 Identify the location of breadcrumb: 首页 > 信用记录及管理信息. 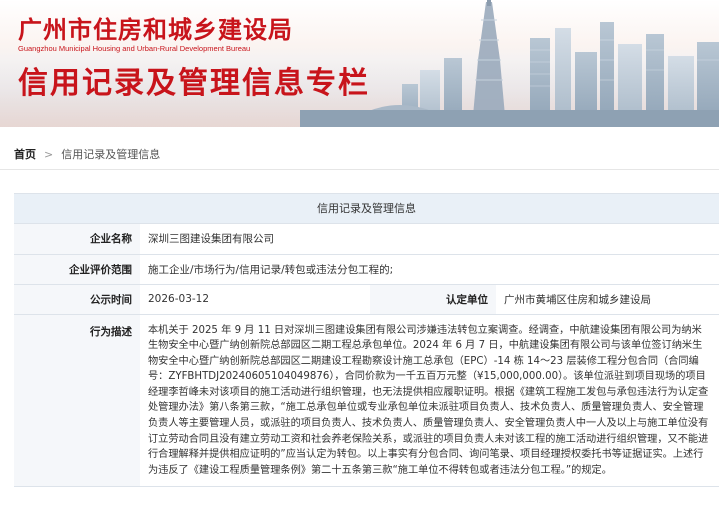
(87, 154).